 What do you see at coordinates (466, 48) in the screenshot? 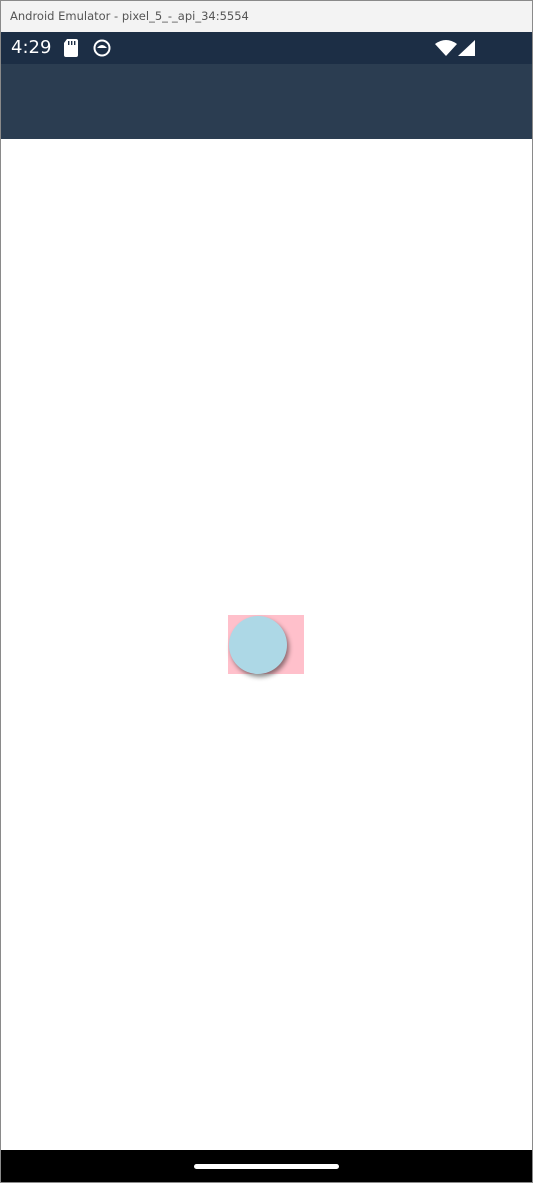
I see `cellular-signal-icon` at bounding box center [466, 48].